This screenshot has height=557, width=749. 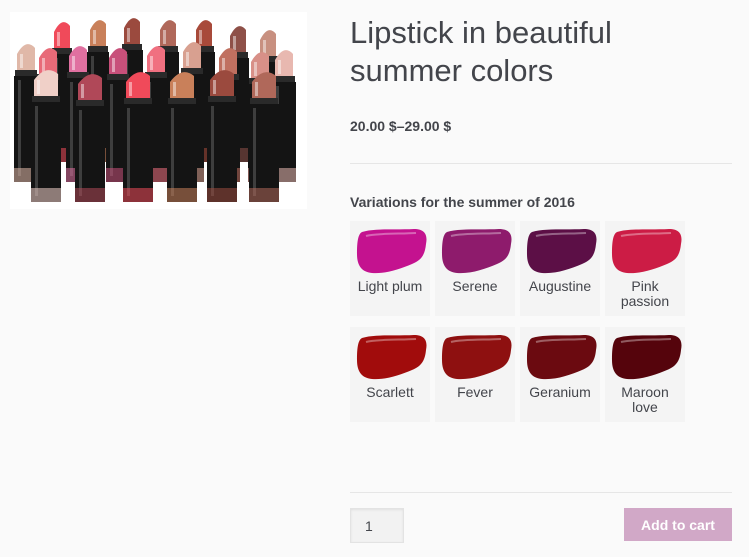 What do you see at coordinates (462, 202) in the screenshot?
I see `variations-label: Variations for the summer of 2016` at bounding box center [462, 202].